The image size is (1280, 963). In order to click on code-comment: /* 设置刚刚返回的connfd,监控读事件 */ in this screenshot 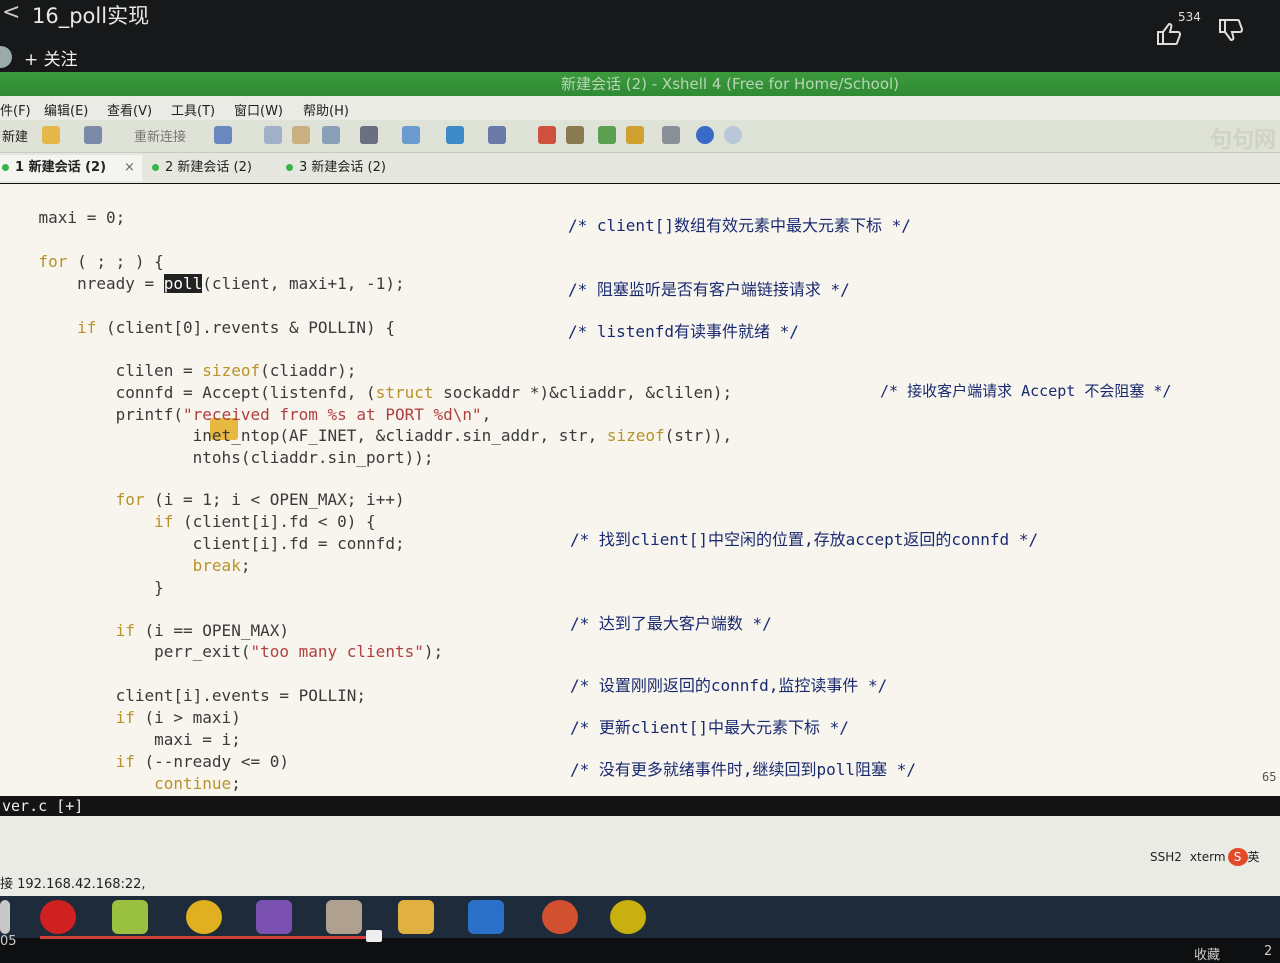, I will do `click(729, 685)`.